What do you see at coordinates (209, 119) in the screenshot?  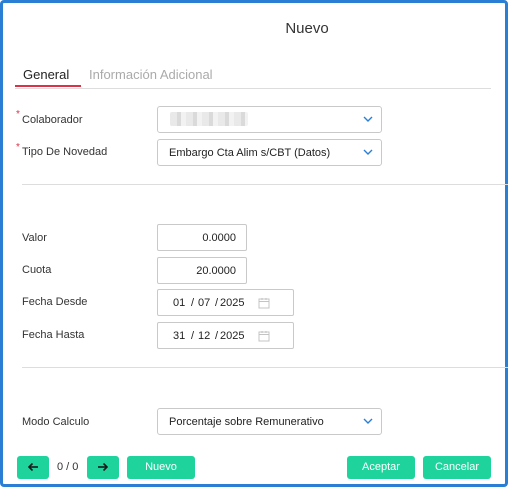 I see `colaborador-value-redacted` at bounding box center [209, 119].